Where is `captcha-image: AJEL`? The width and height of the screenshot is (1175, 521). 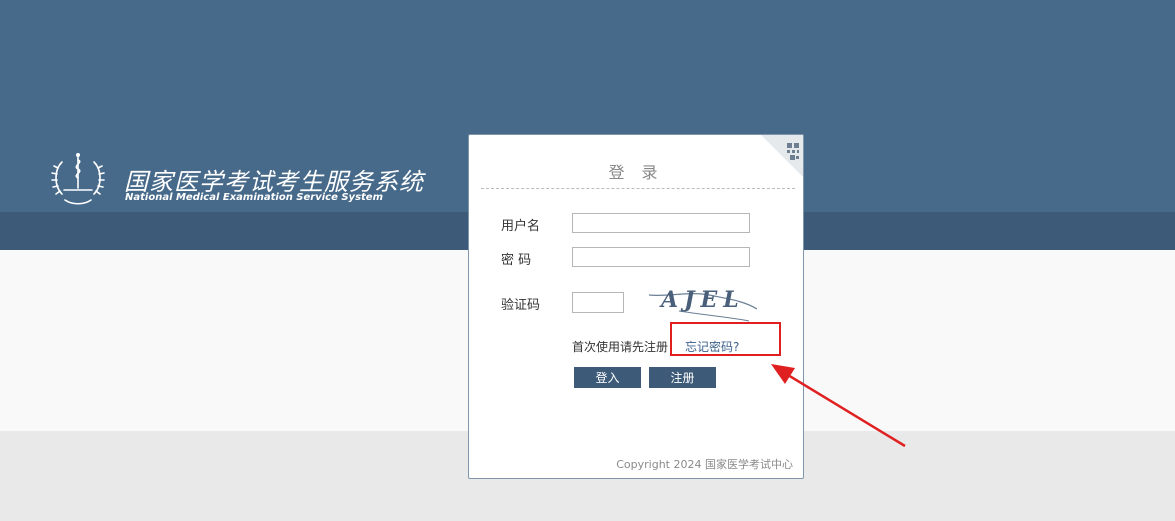 captcha-image: AJEL is located at coordinates (703, 303).